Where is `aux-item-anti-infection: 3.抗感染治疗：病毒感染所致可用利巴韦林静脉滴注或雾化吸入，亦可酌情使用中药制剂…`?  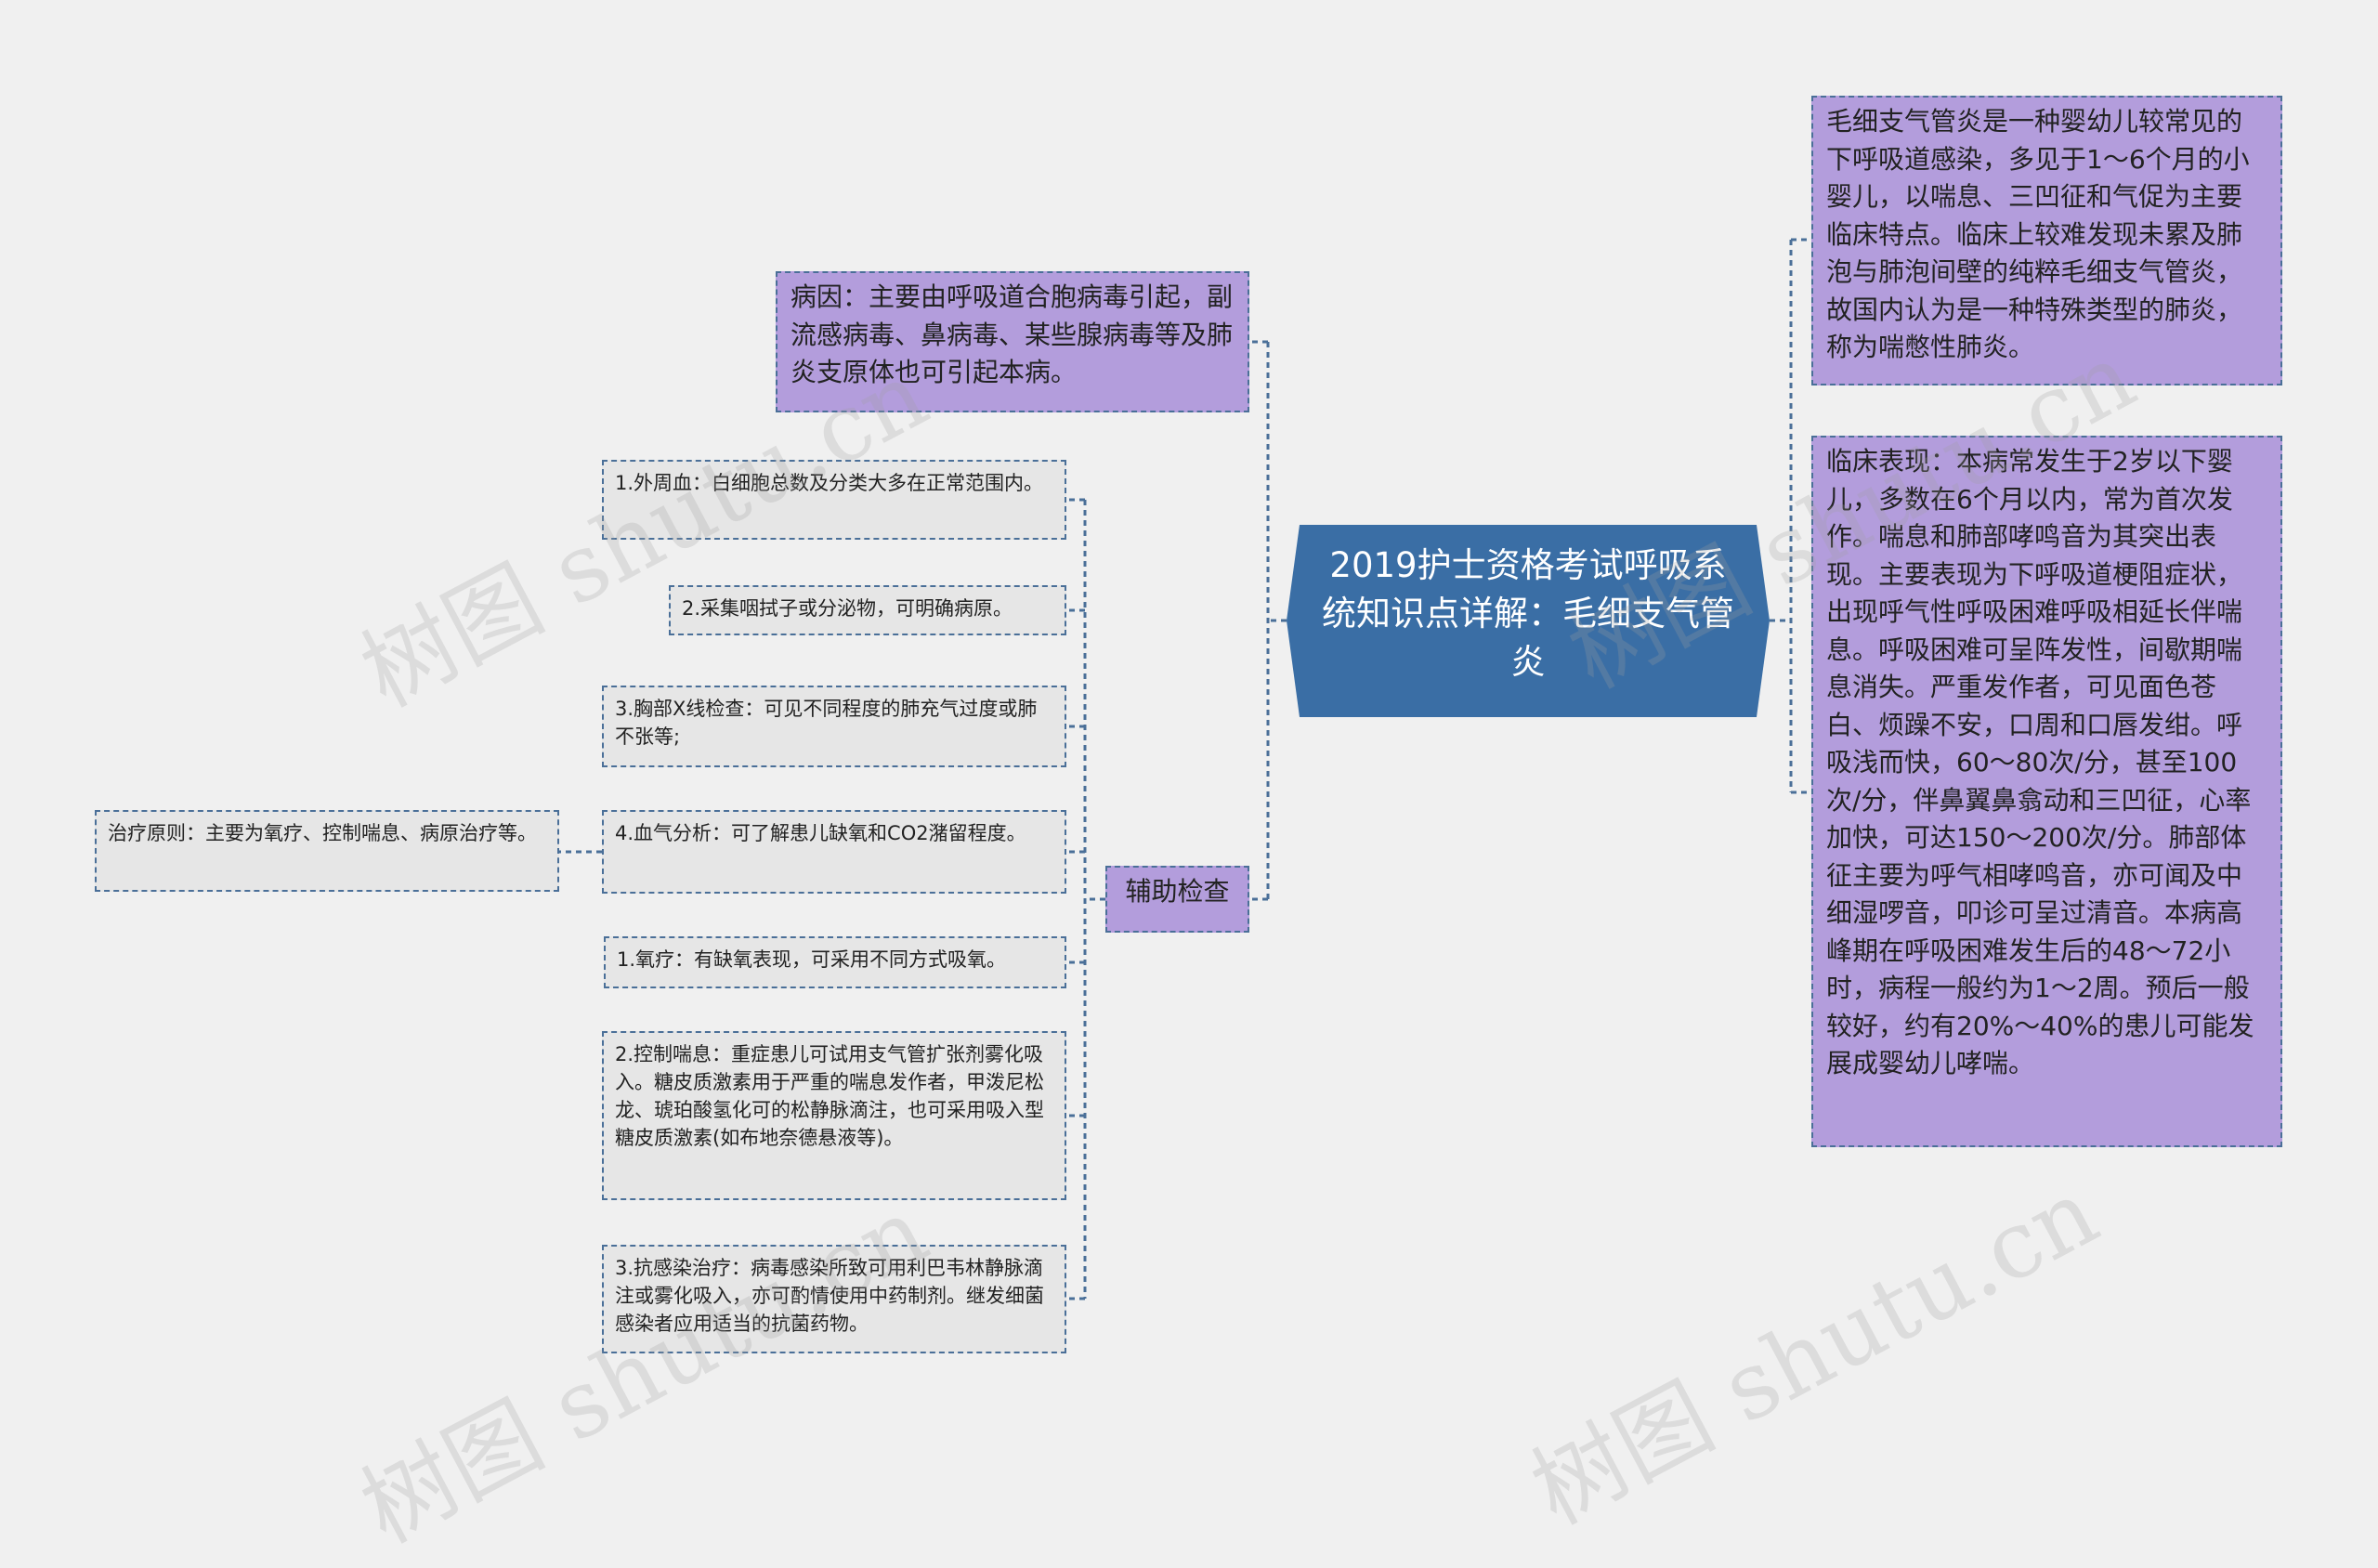 aux-item-anti-infection: 3.抗感染治疗：病毒感染所致可用利巴韦林静脉滴注或雾化吸入，亦可酌情使用中药制剂… is located at coordinates (834, 1299).